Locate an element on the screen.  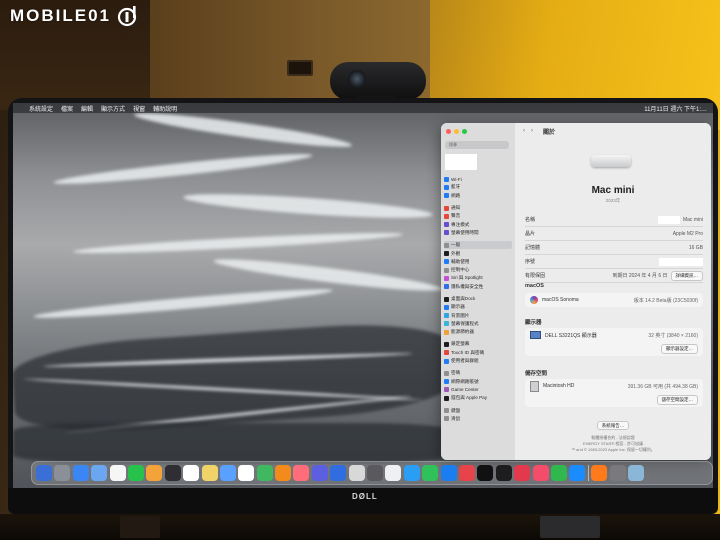
account-redacted is located at coordinates (461, 162).